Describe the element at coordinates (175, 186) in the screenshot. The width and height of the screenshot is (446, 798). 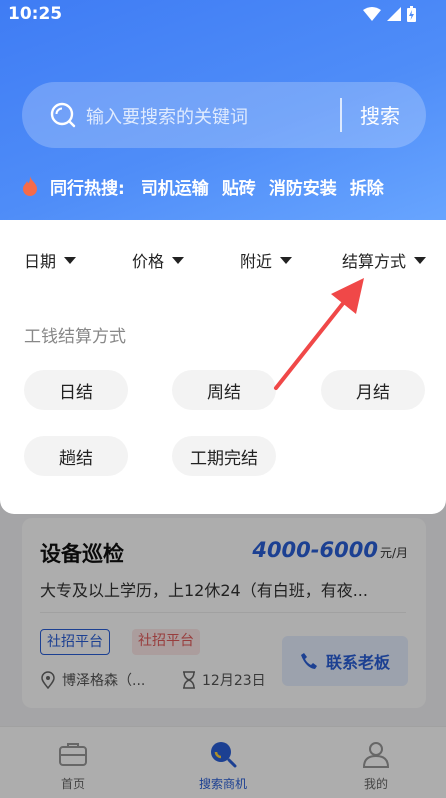
I see `hot-search-item: 司机运输` at that location.